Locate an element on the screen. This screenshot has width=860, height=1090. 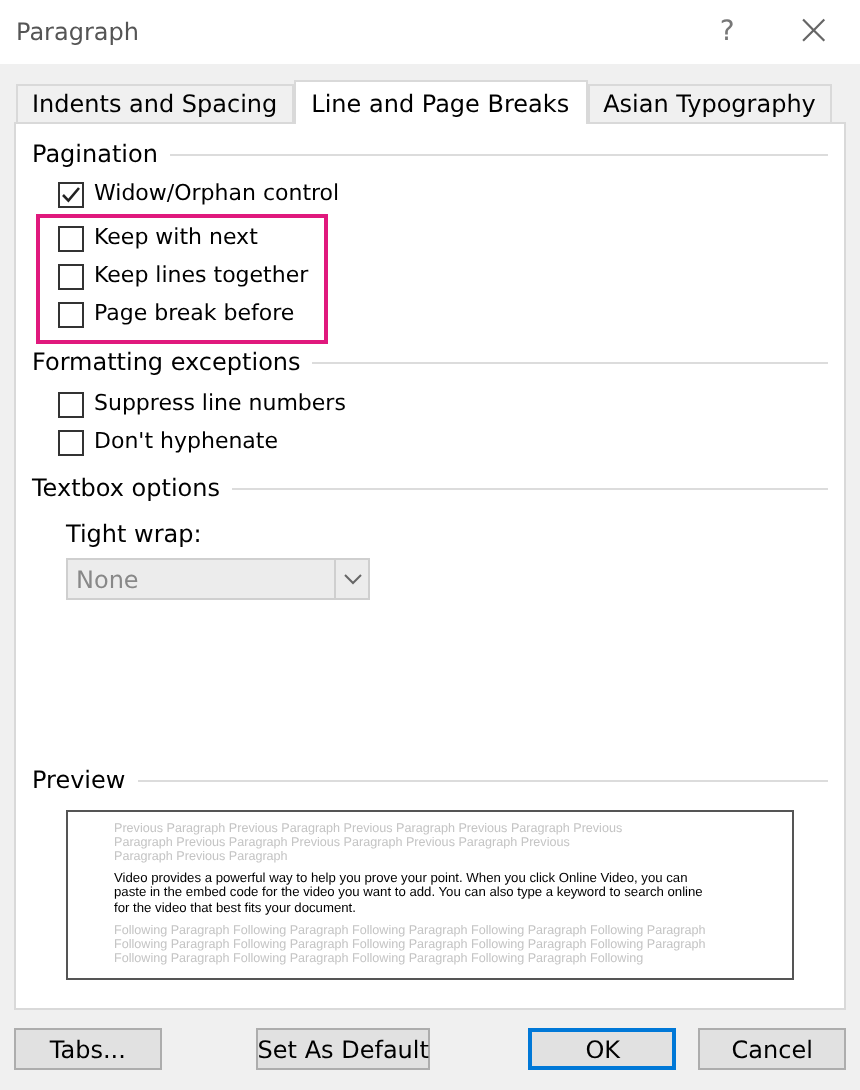
checkbox-label: Keep lines together is located at coordinates (201, 276).